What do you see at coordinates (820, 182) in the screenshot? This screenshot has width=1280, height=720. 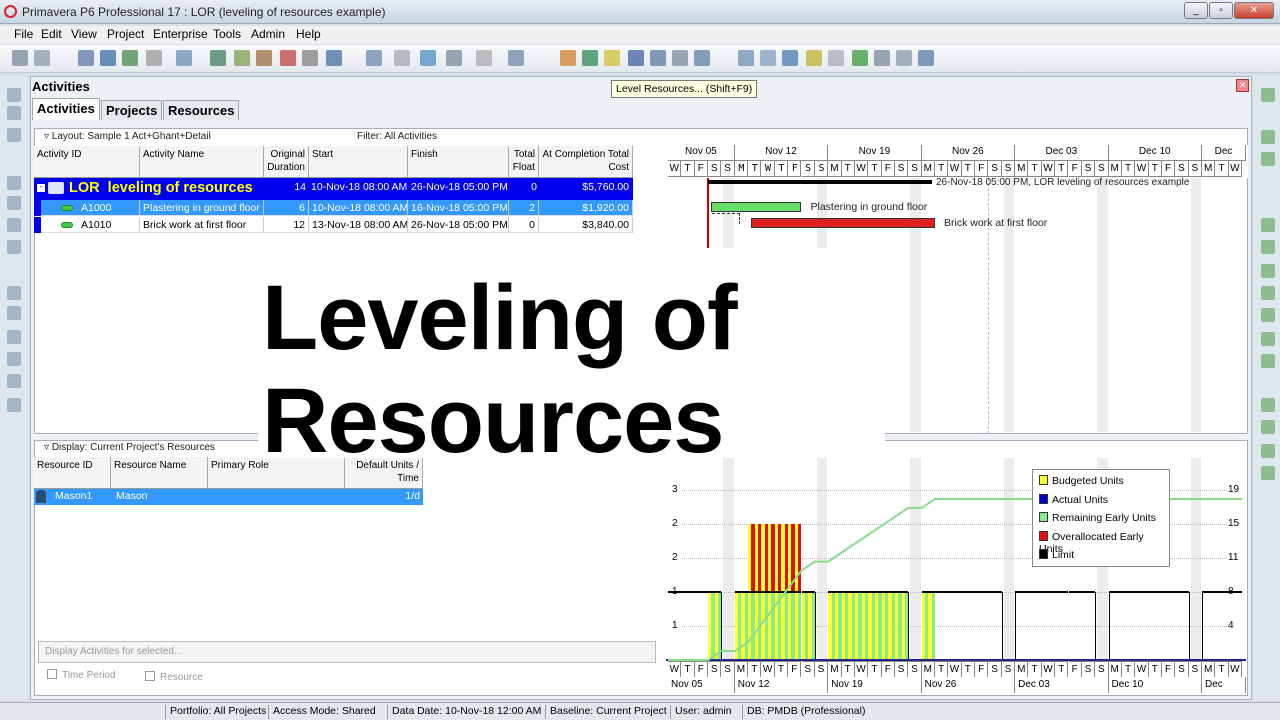 I see `summary-bar` at bounding box center [820, 182].